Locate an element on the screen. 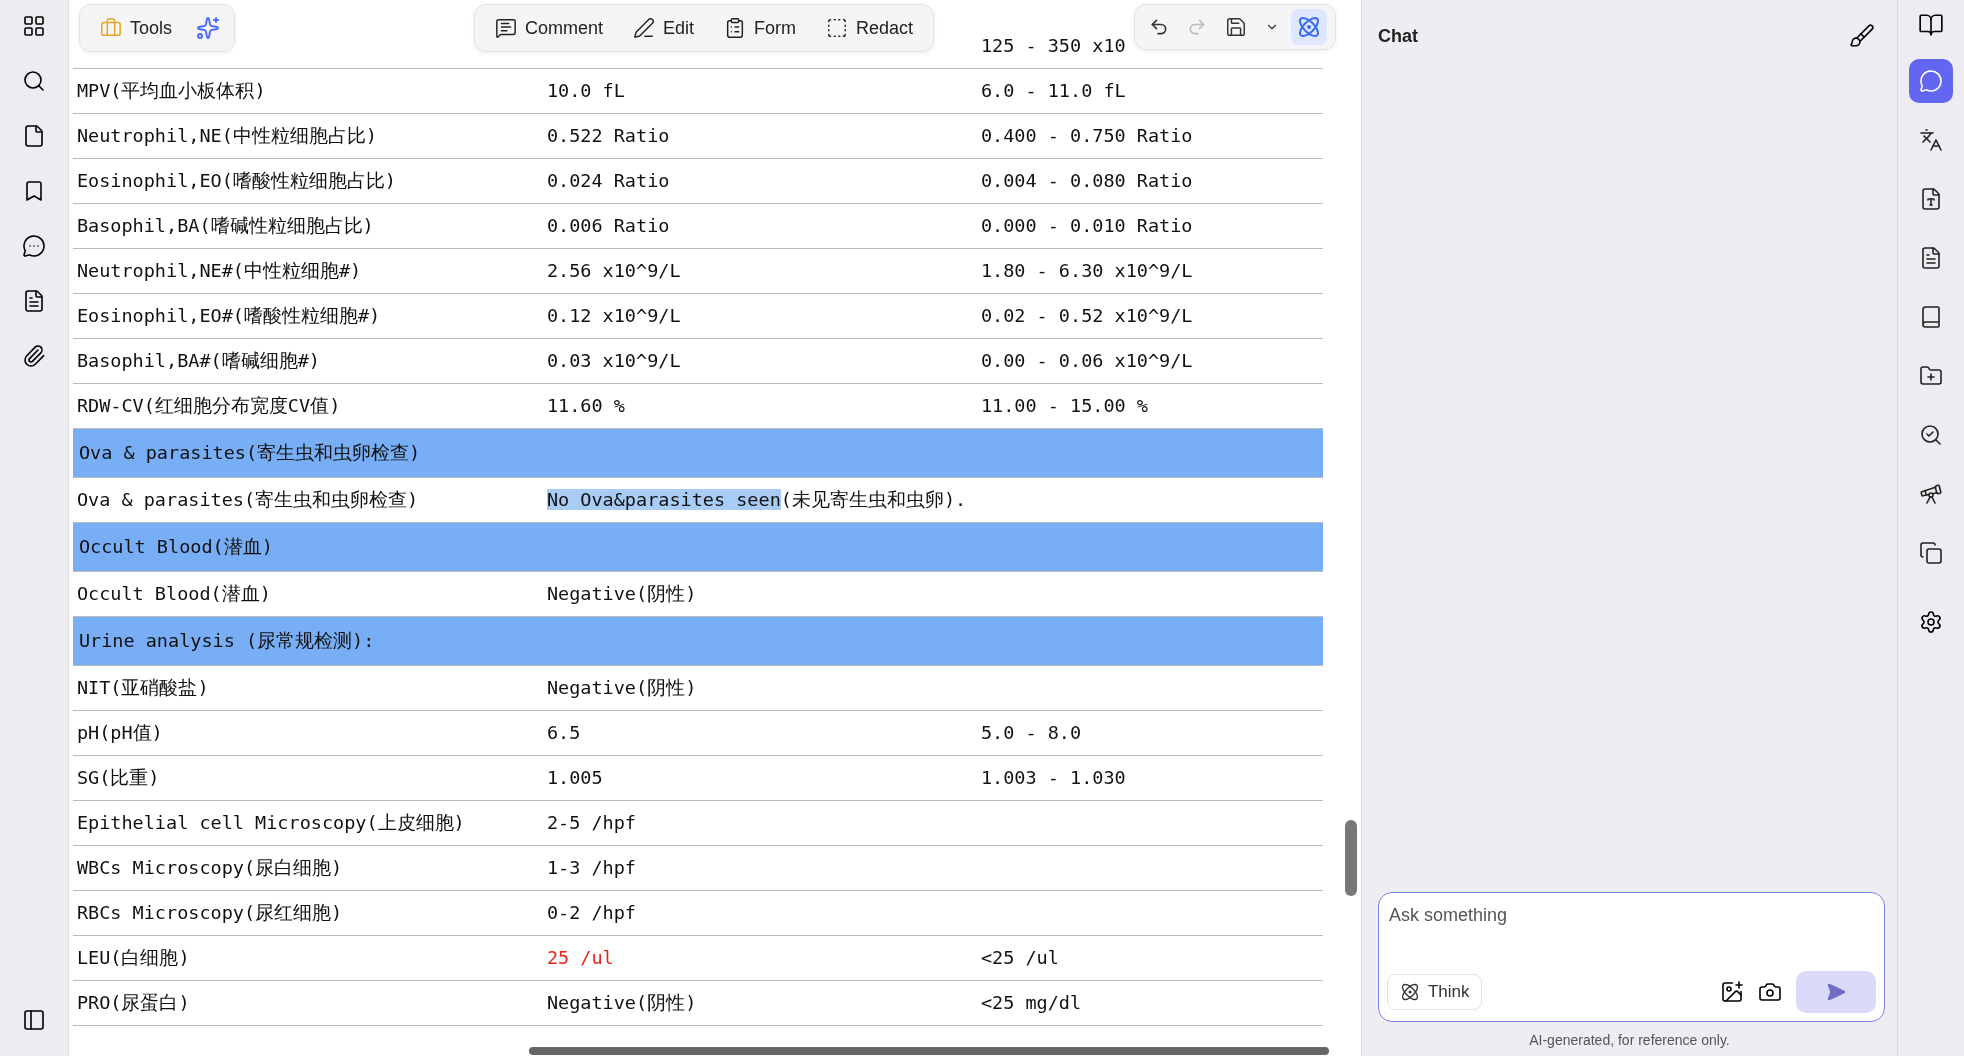 This screenshot has width=1964, height=1056. test-result: 11.60 % is located at coordinates (585, 405).